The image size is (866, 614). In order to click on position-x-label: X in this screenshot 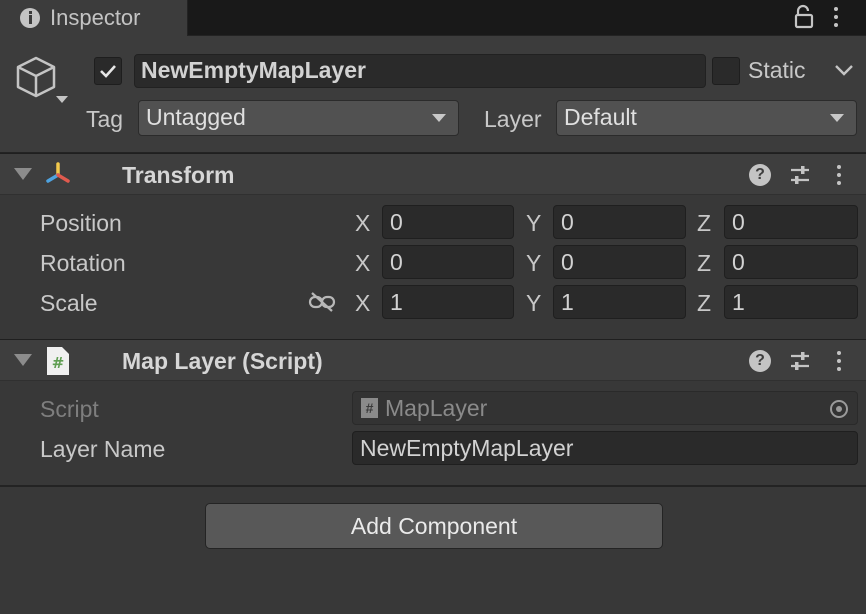, I will do `click(362, 223)`.